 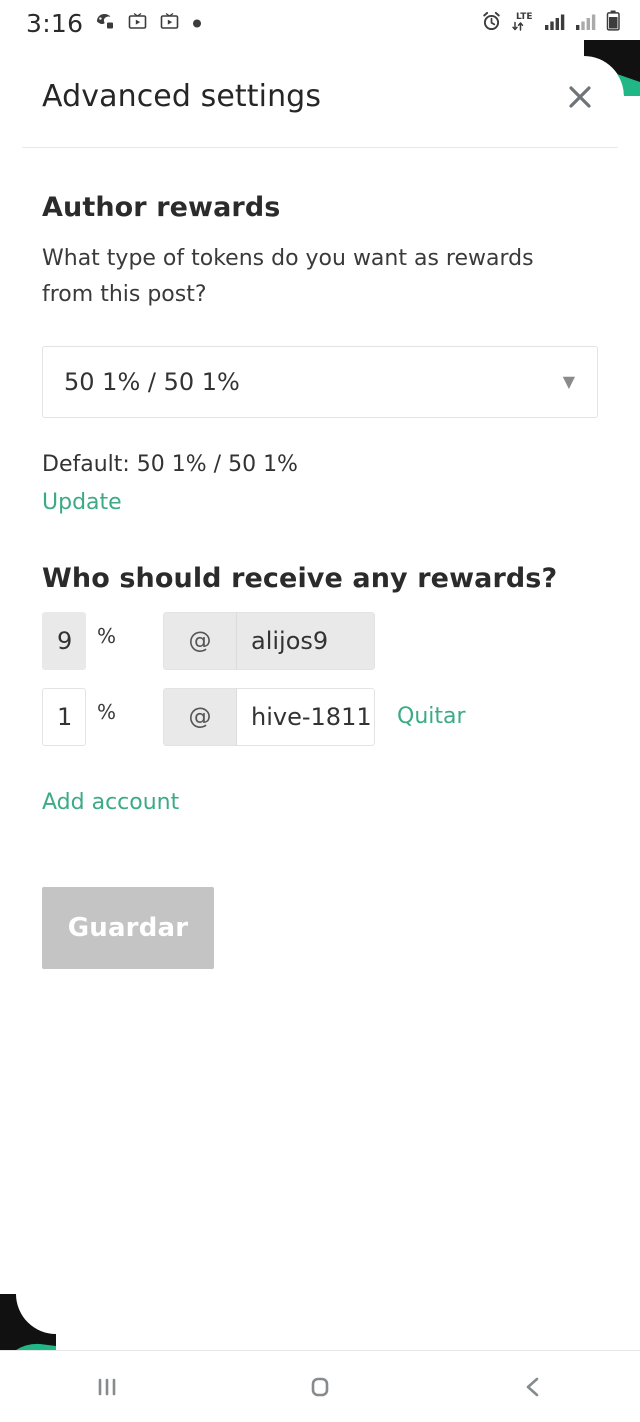 I want to click on alarm-icon, so click(x=491, y=23).